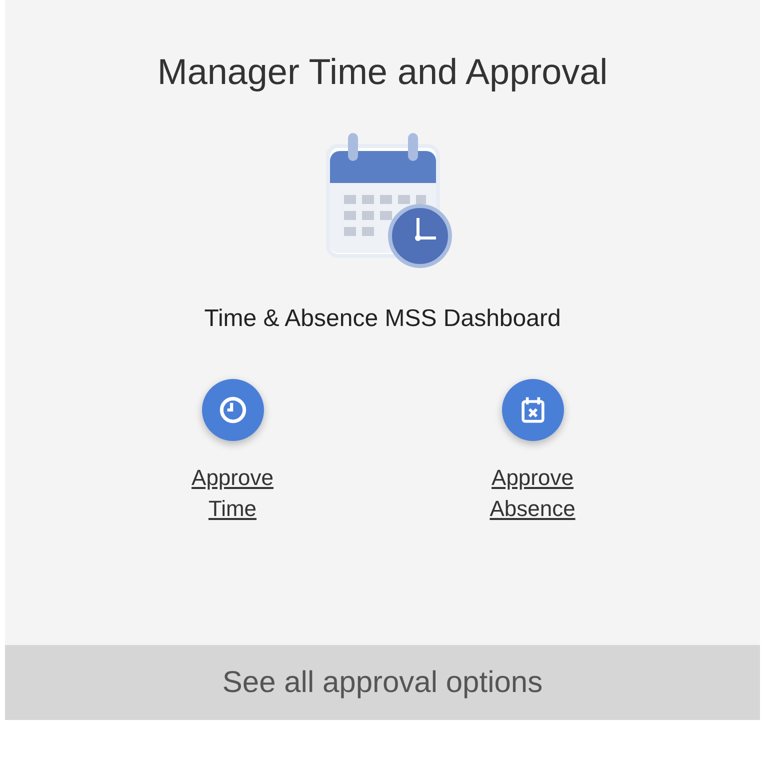 Image resolution: width=765 pixels, height=762 pixels. Describe the element at coordinates (532, 494) in the screenshot. I see `action-link: Approve Absence` at that location.